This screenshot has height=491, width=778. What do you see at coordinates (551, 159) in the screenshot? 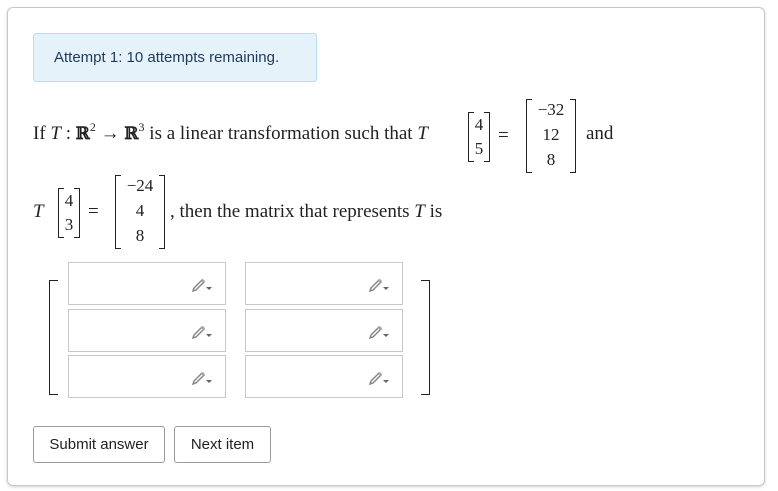
I see `v1-out-2: 8` at bounding box center [551, 159].